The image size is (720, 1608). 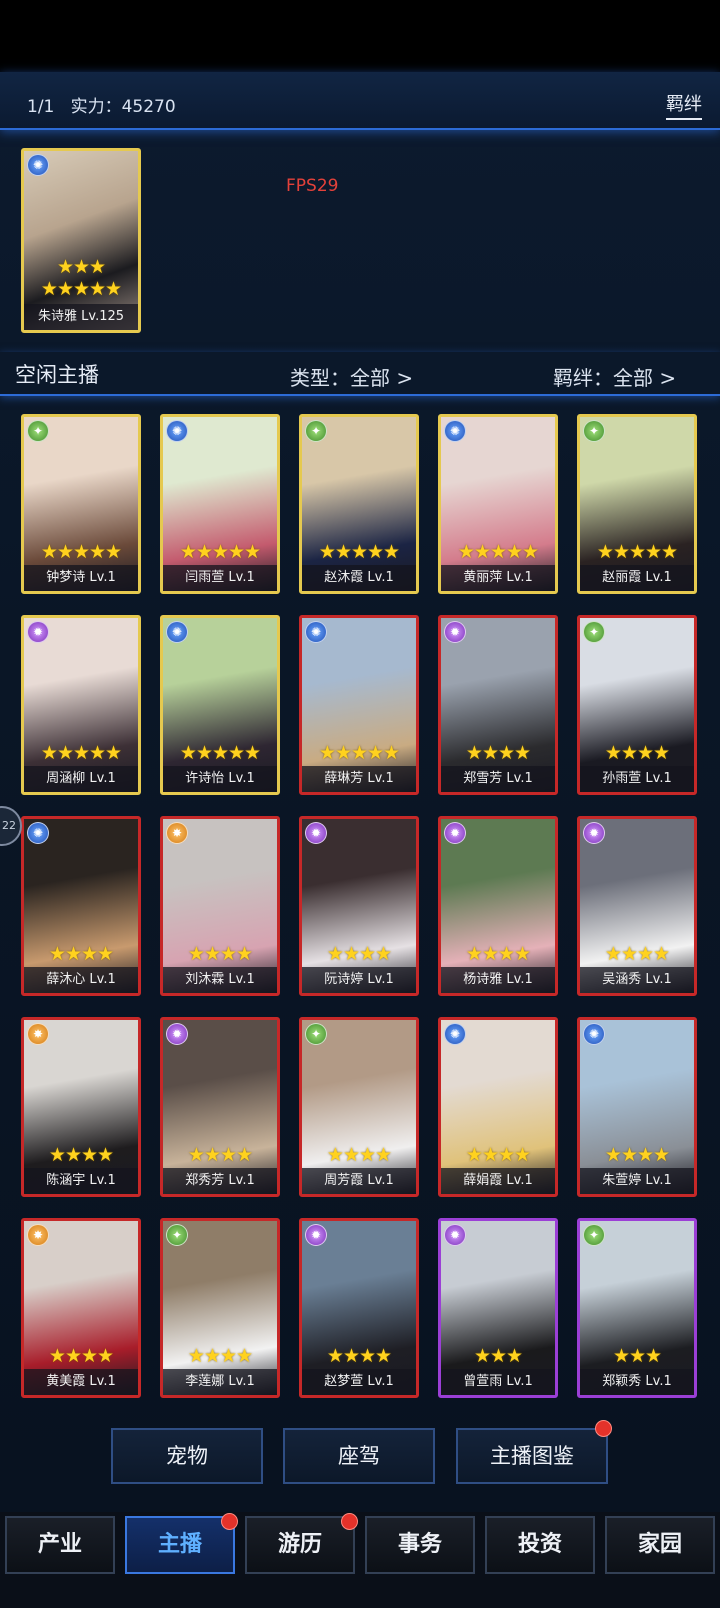 What do you see at coordinates (81, 705) in the screenshot?
I see `anchor-card: ✹ ★★★★★ 周涵柳 Lv.1` at bounding box center [81, 705].